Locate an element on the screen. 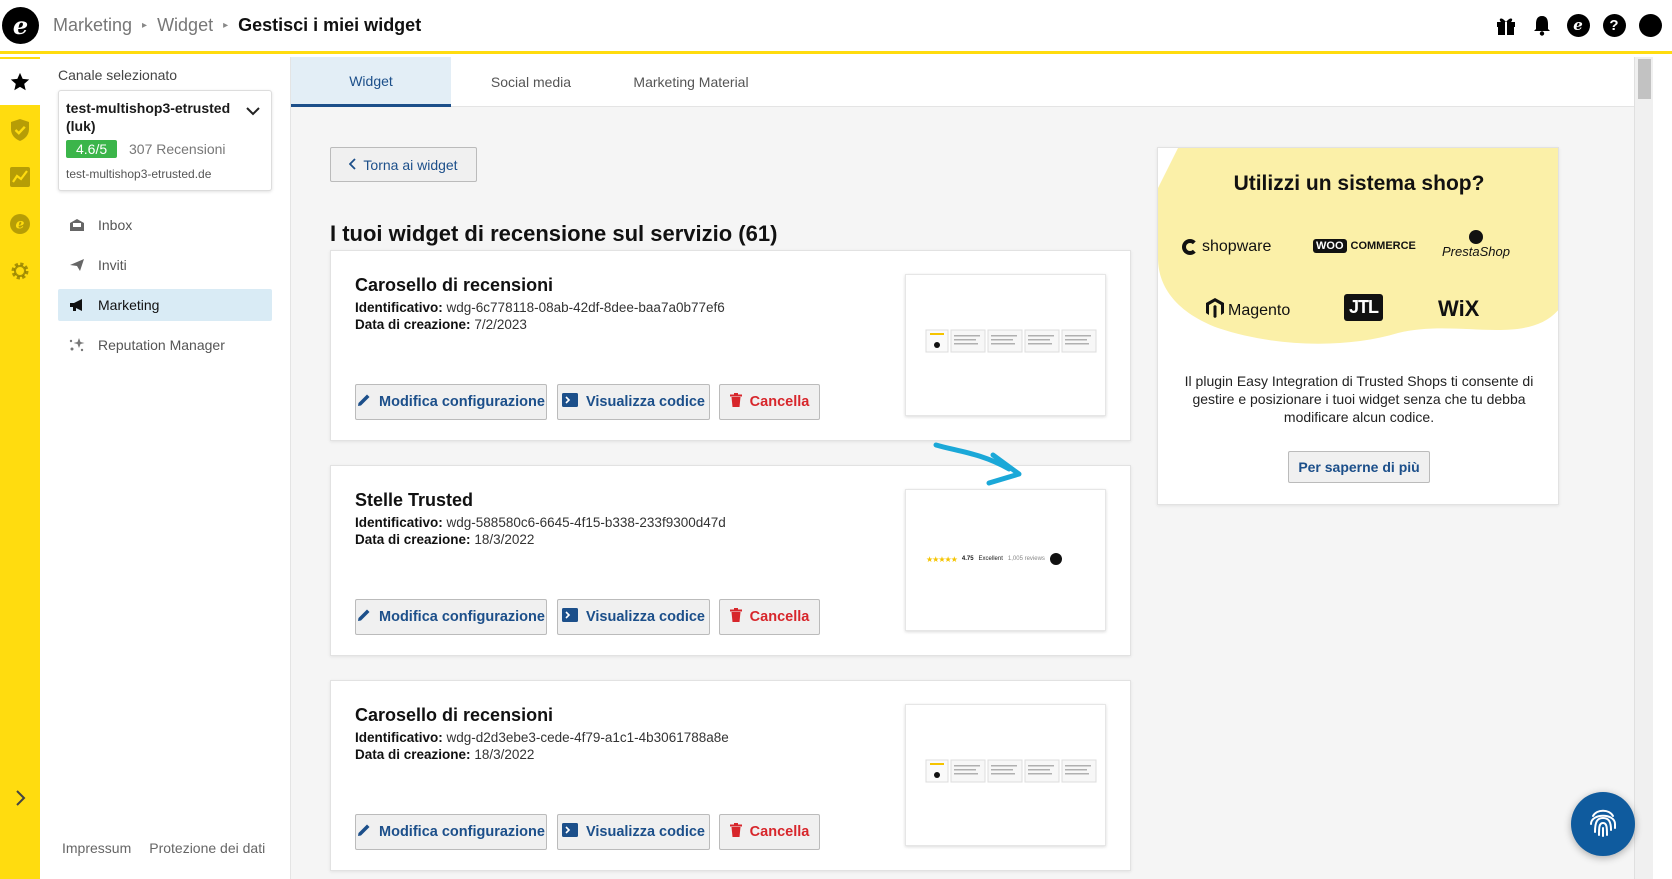 The image size is (1672, 879). tab-marketing-material: Marketing Material is located at coordinates (691, 82).